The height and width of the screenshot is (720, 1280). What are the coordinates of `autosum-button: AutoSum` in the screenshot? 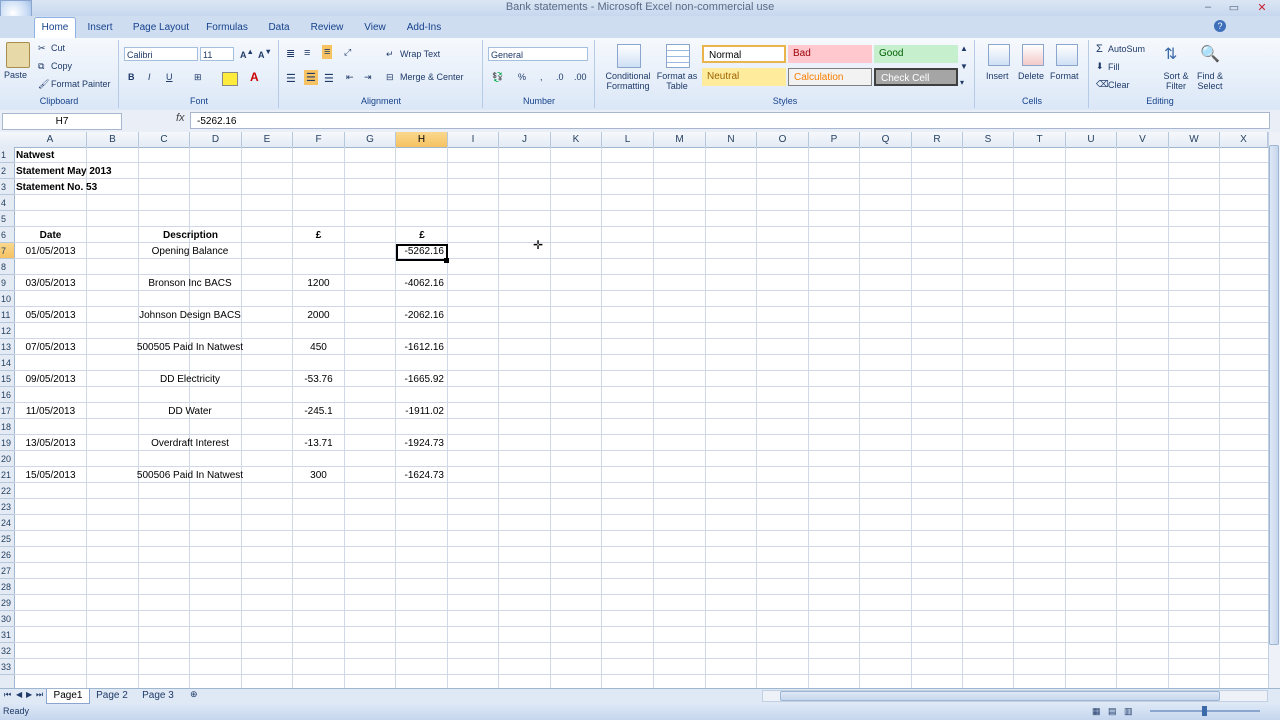 It's located at (1126, 49).